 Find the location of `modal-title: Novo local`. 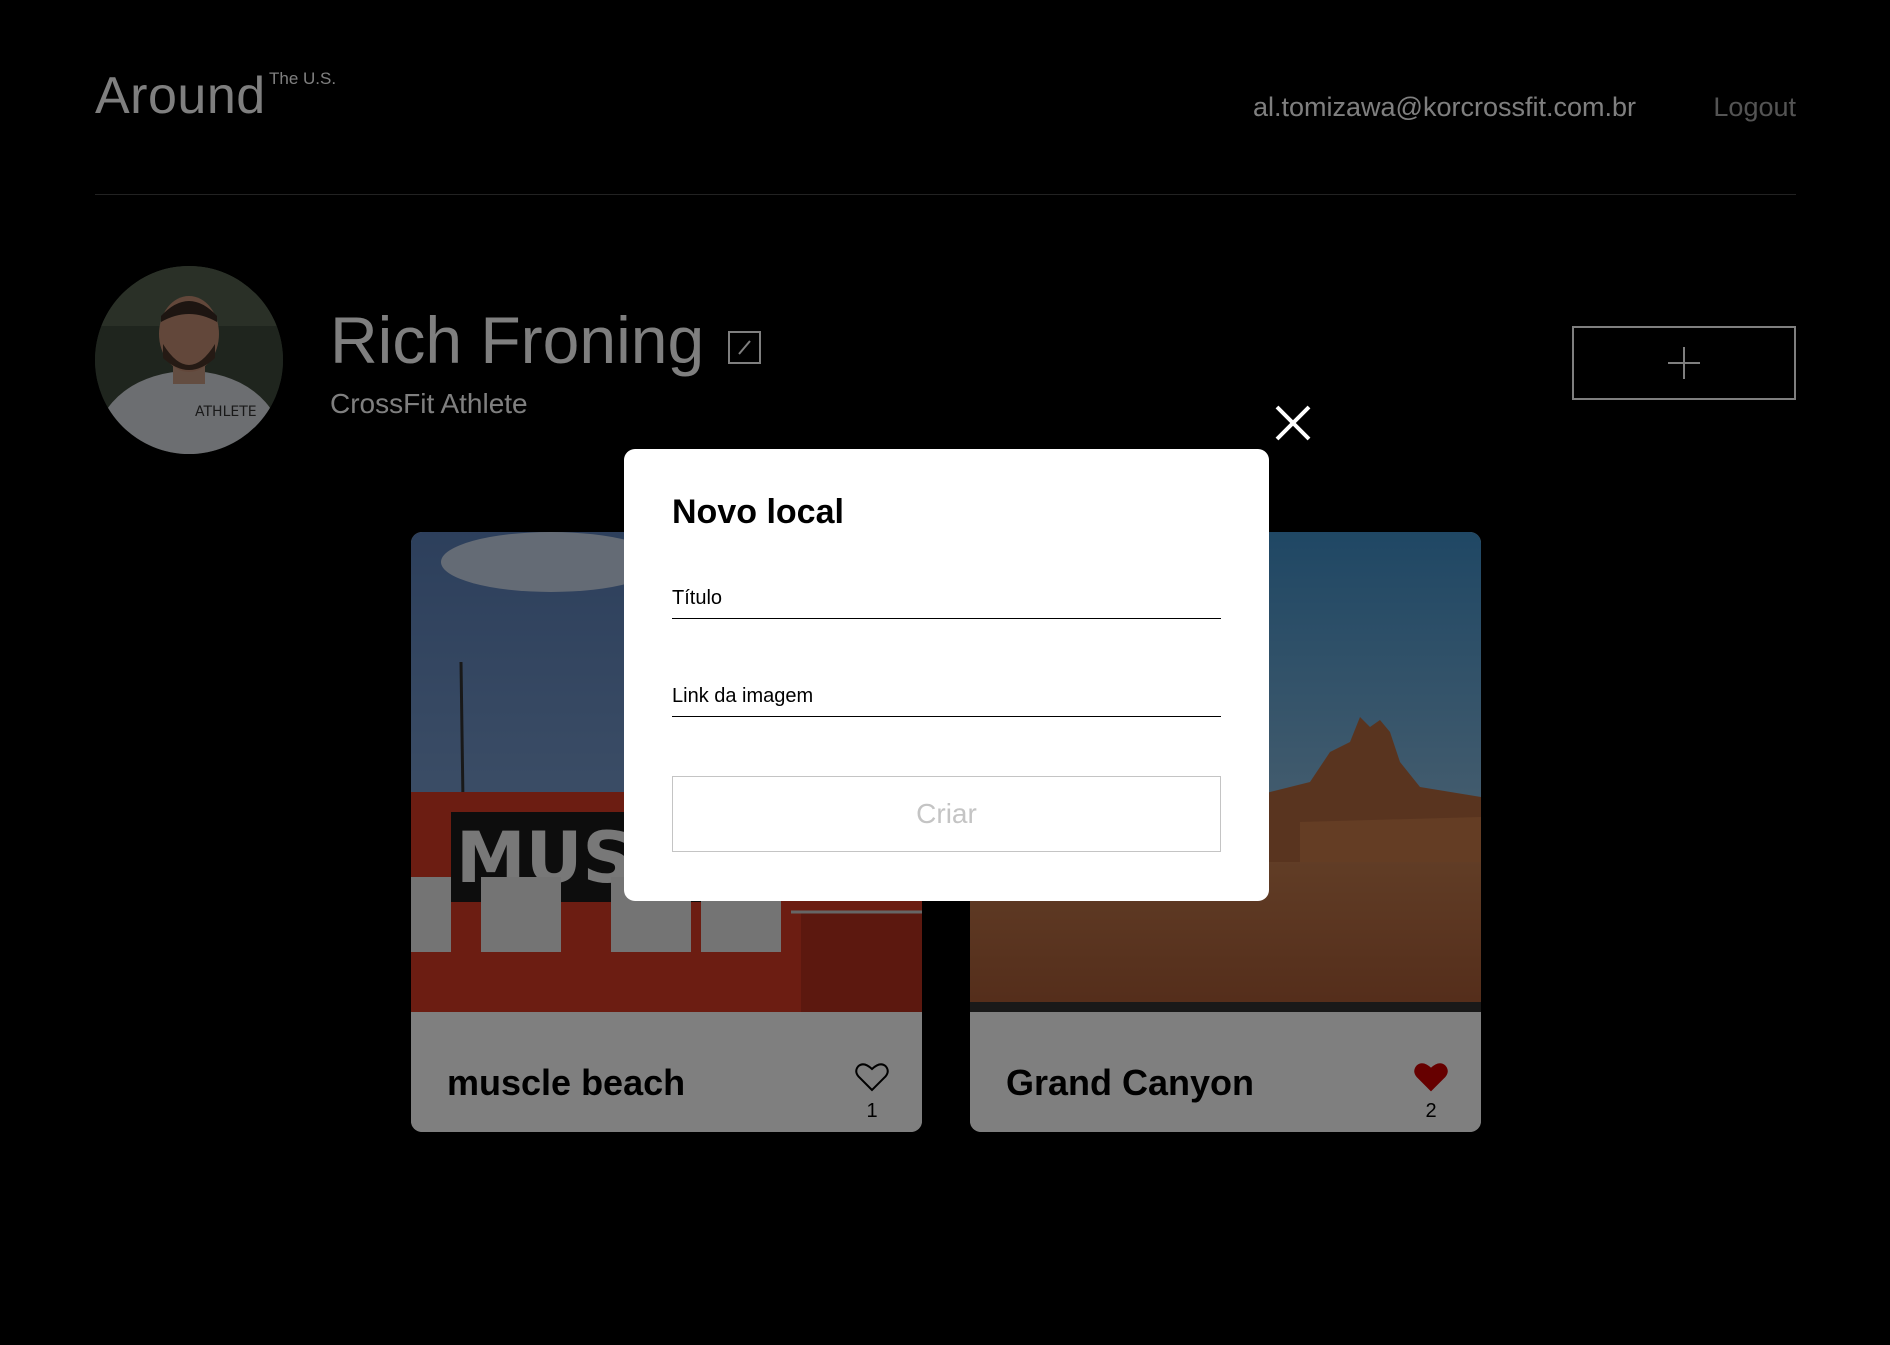

modal-title: Novo local is located at coordinates (758, 512).